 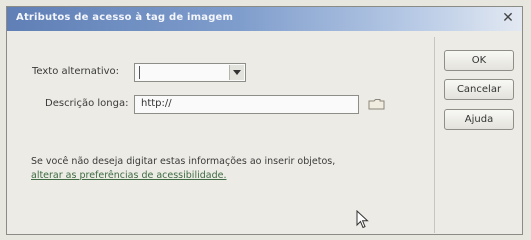 I want to click on help-button: Ajuda, so click(x=479, y=119).